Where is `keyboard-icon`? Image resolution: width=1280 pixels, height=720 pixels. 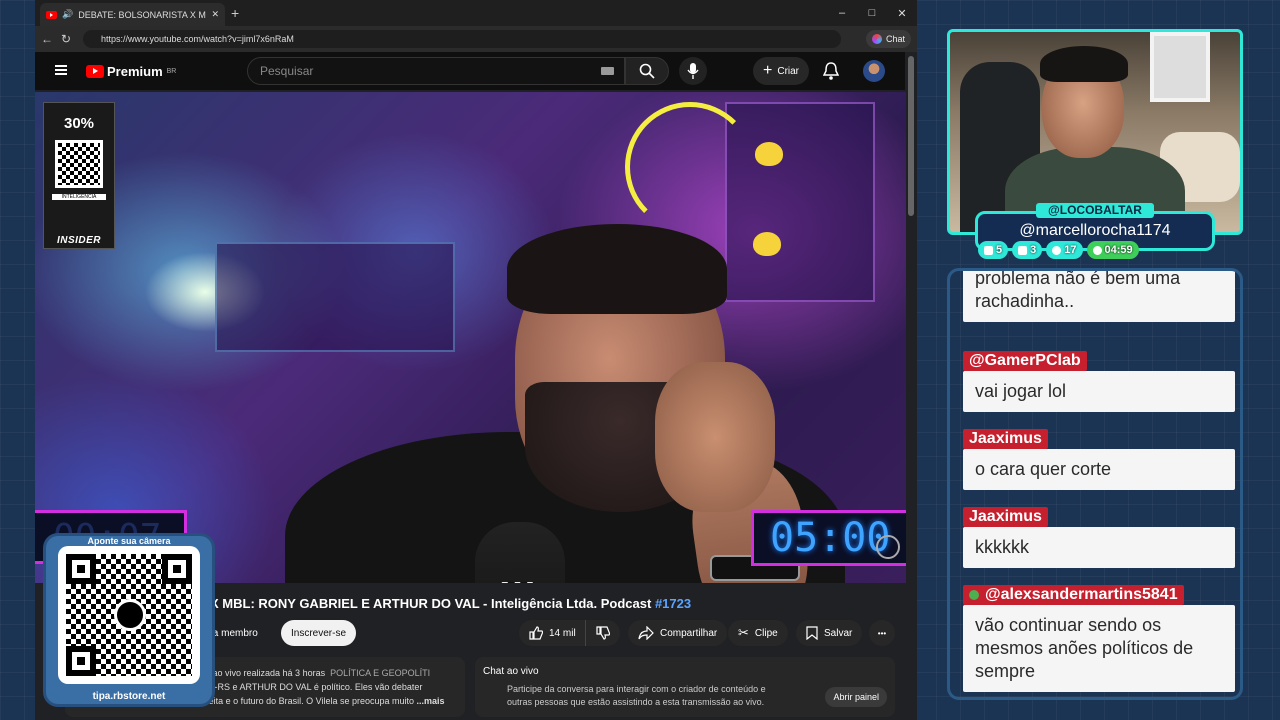
keyboard-icon is located at coordinates (607, 71).